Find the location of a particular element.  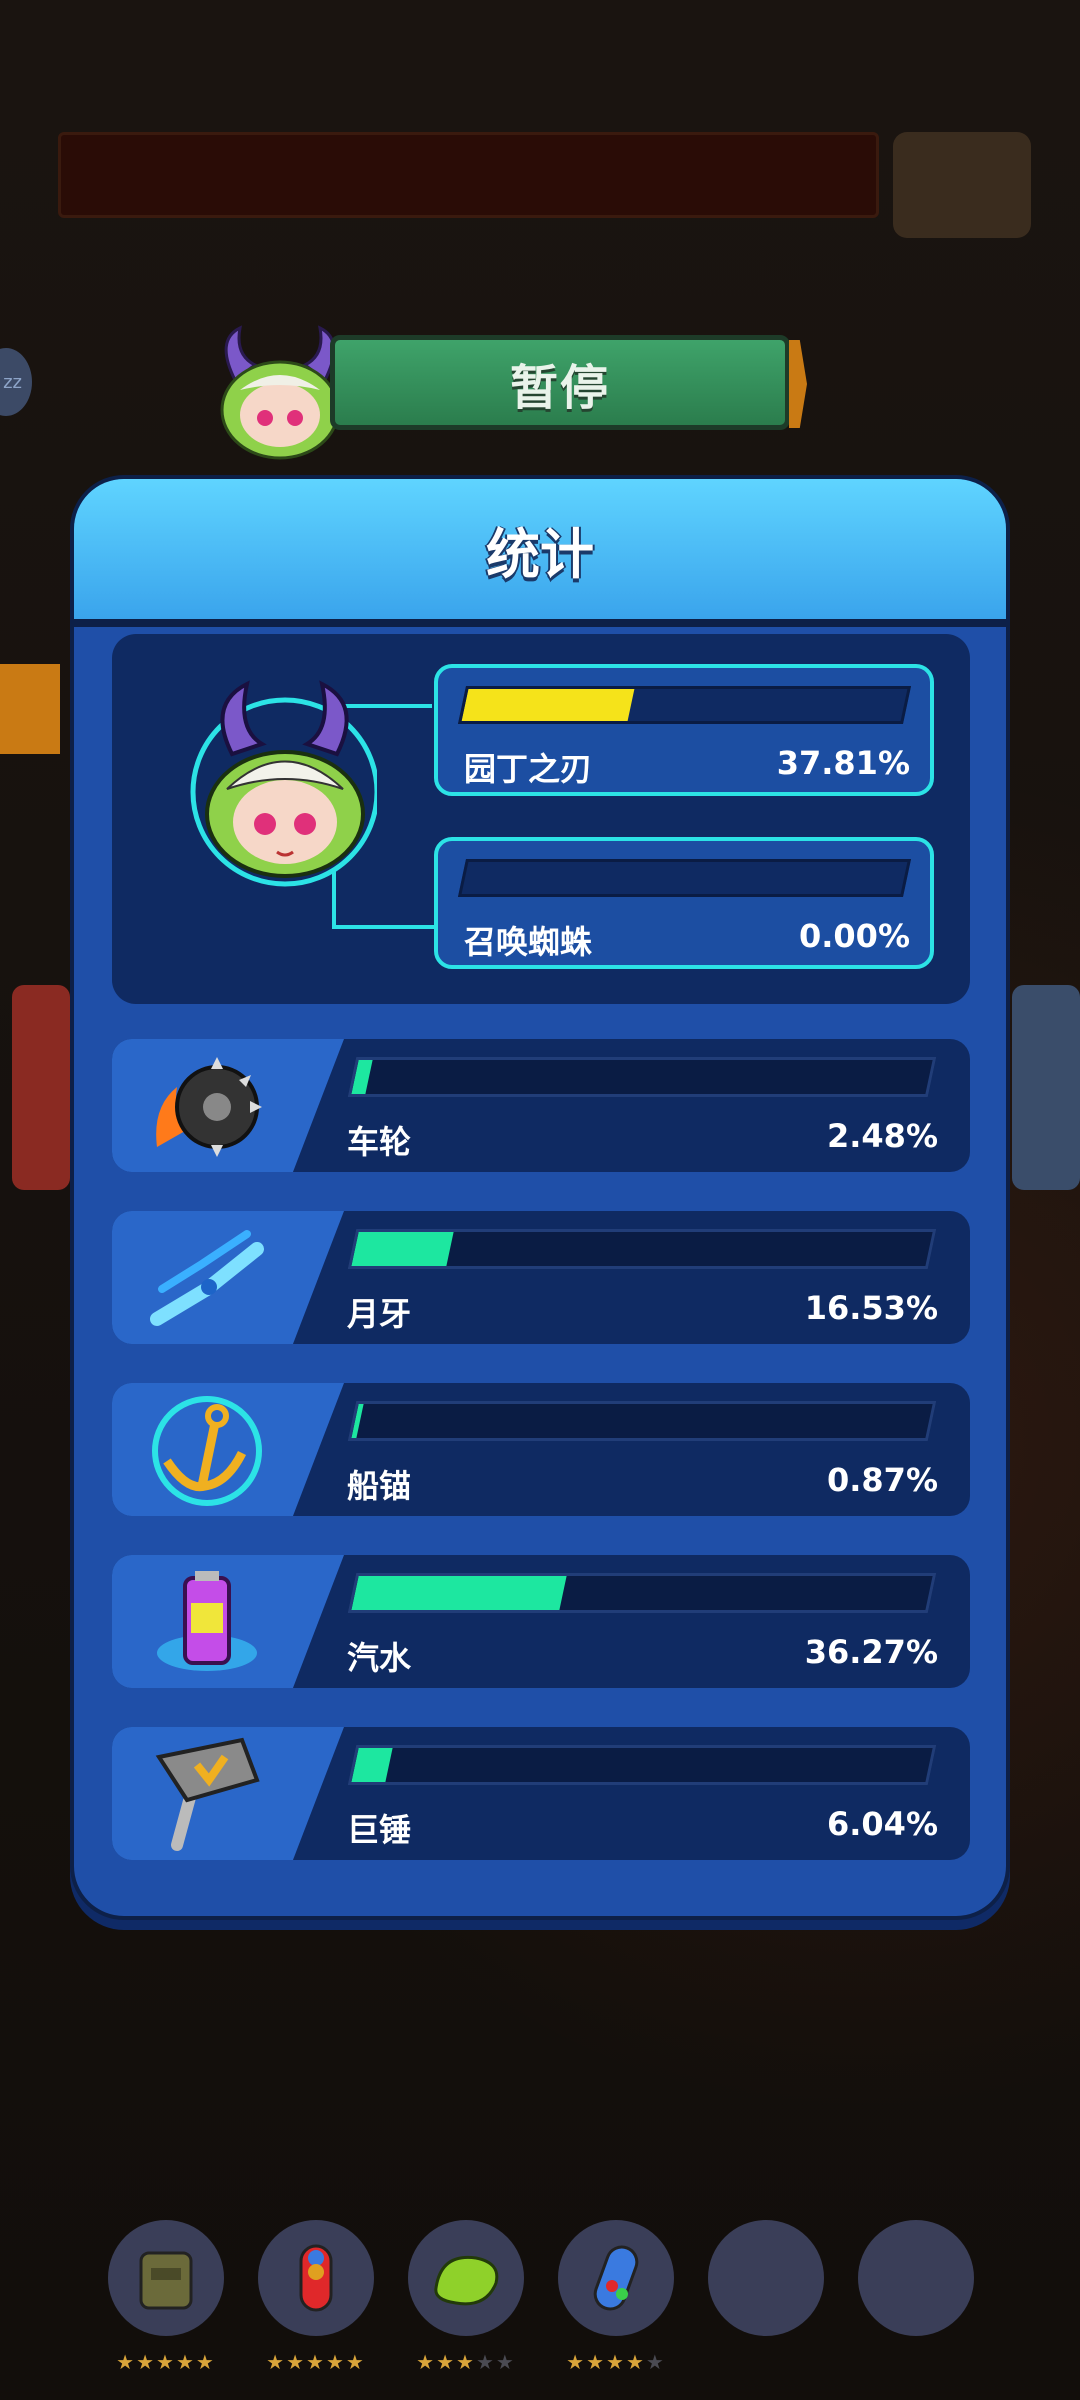

capsule-icon is located at coordinates (316, 2278).